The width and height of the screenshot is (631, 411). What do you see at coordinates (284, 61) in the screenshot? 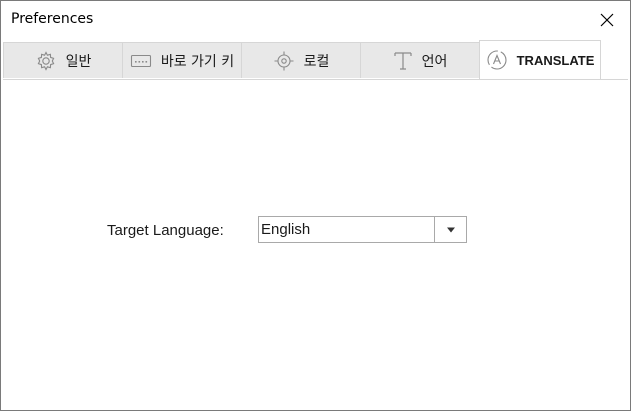
I see `location-target-icon` at bounding box center [284, 61].